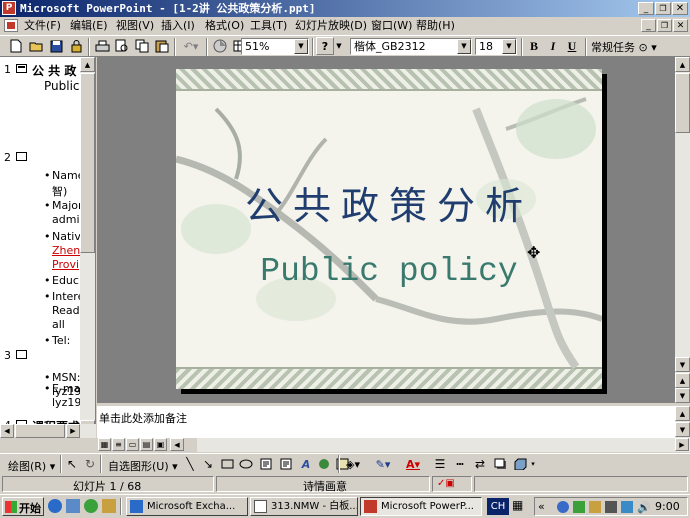 The width and height of the screenshot is (690, 518). What do you see at coordinates (572, 46) in the screenshot?
I see `underline-button: U` at bounding box center [572, 46].